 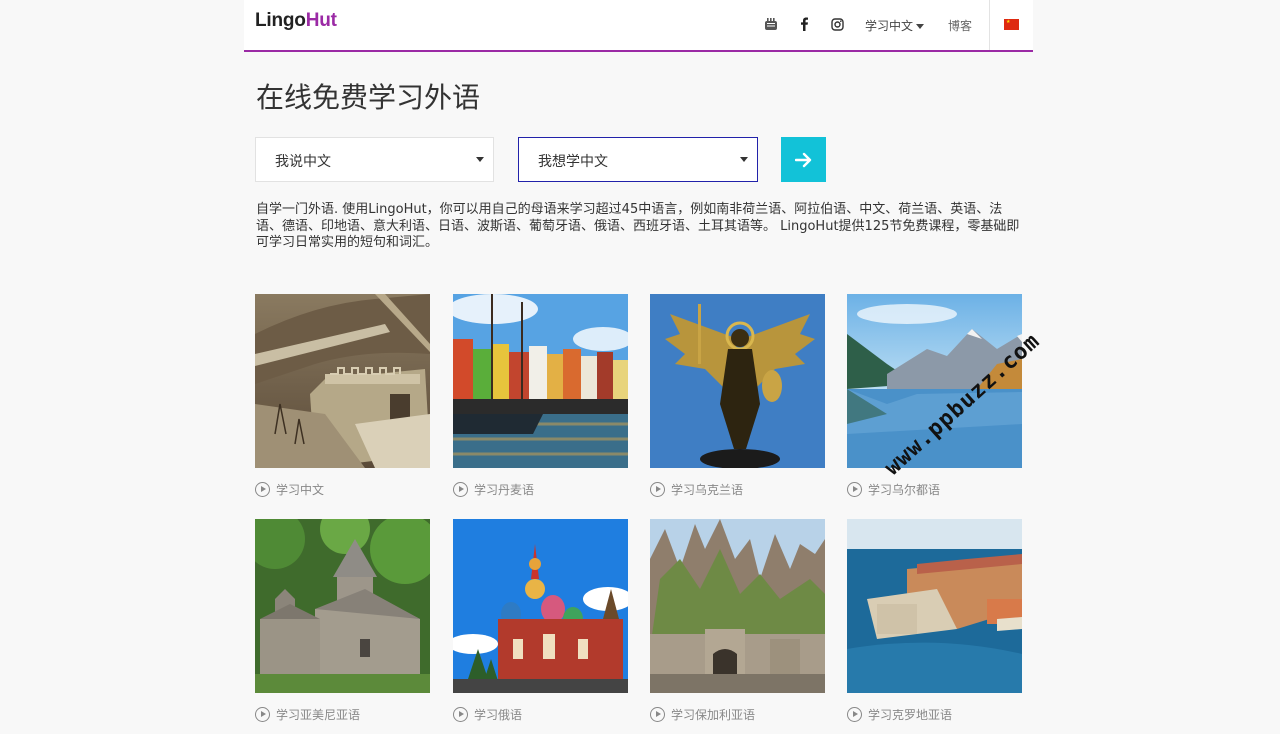 I want to click on course-caption: 学习乌克兰语, so click(x=737, y=489).